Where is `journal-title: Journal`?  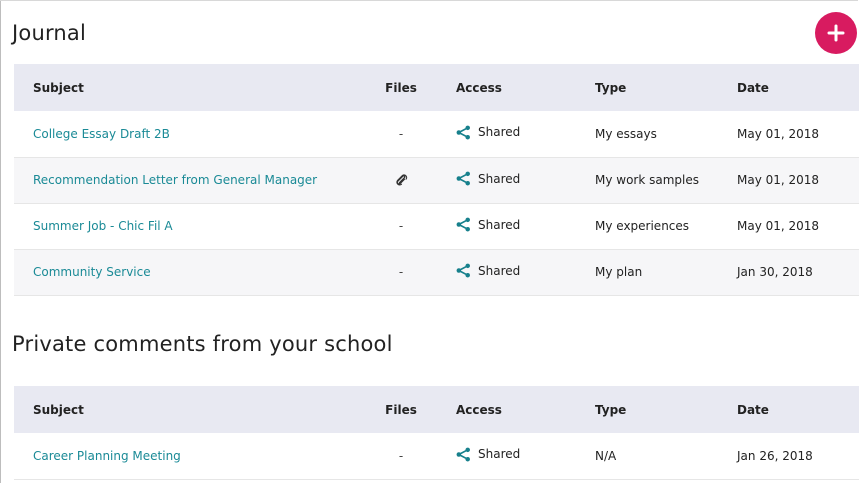
journal-title: Journal is located at coordinates (49, 33).